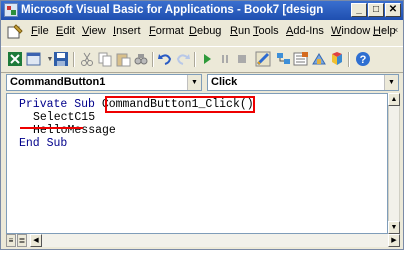 The width and height of the screenshot is (409, 256). Describe the element at coordinates (94, 31) in the screenshot. I see `menu-view: View` at that location.